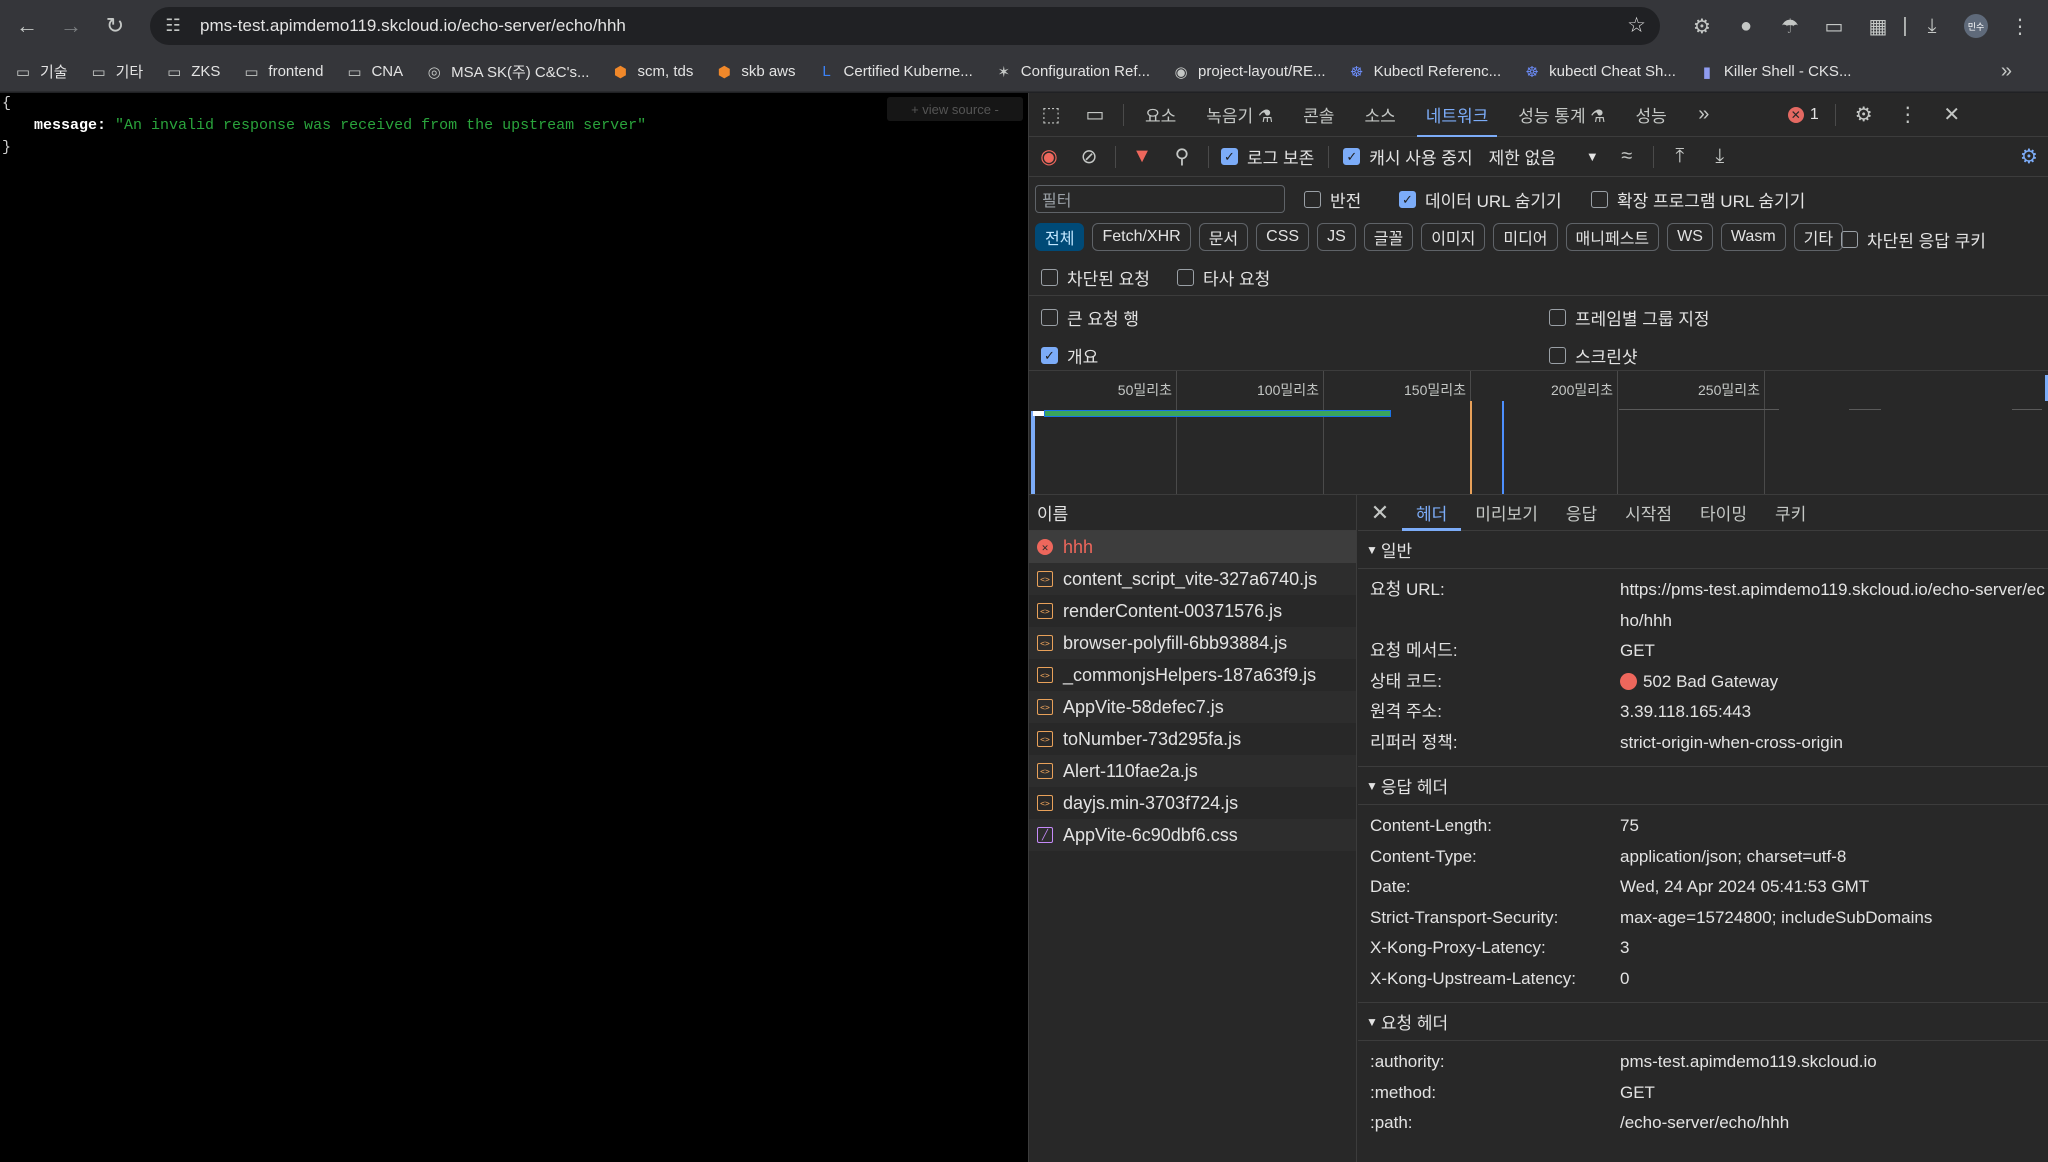 The image size is (2048, 1162). I want to click on detail-tab: 타이밍, so click(1723, 513).